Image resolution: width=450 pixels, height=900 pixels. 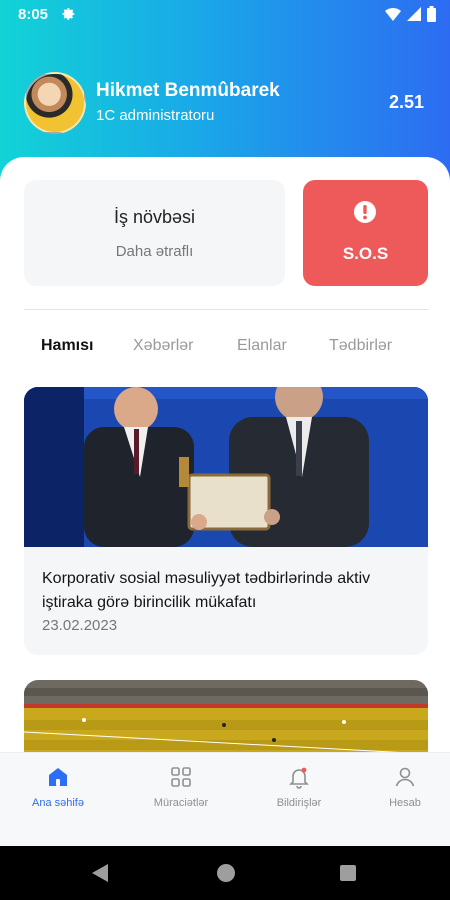 I want to click on bottom-navigation: Ana səhifə Müraciətlər Bildirişlər Hesab, so click(x=225, y=799).